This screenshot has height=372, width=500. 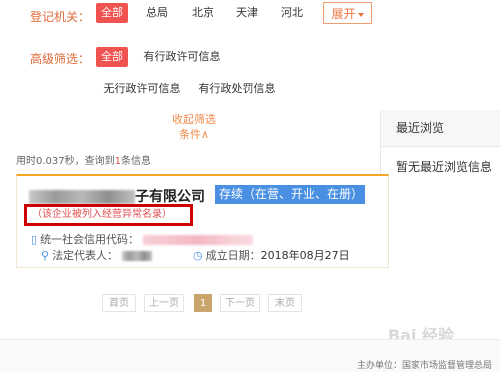 I want to click on pagination-first: 首页, so click(x=119, y=303).